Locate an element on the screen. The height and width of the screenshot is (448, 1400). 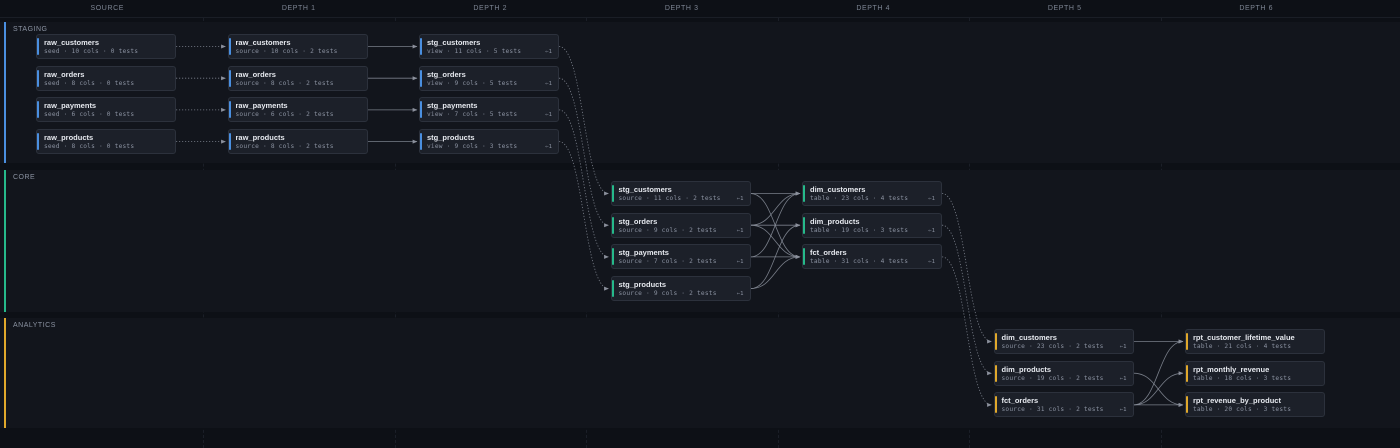
node-meta: view · 9 cols · 3 tests is located at coordinates (472, 147).